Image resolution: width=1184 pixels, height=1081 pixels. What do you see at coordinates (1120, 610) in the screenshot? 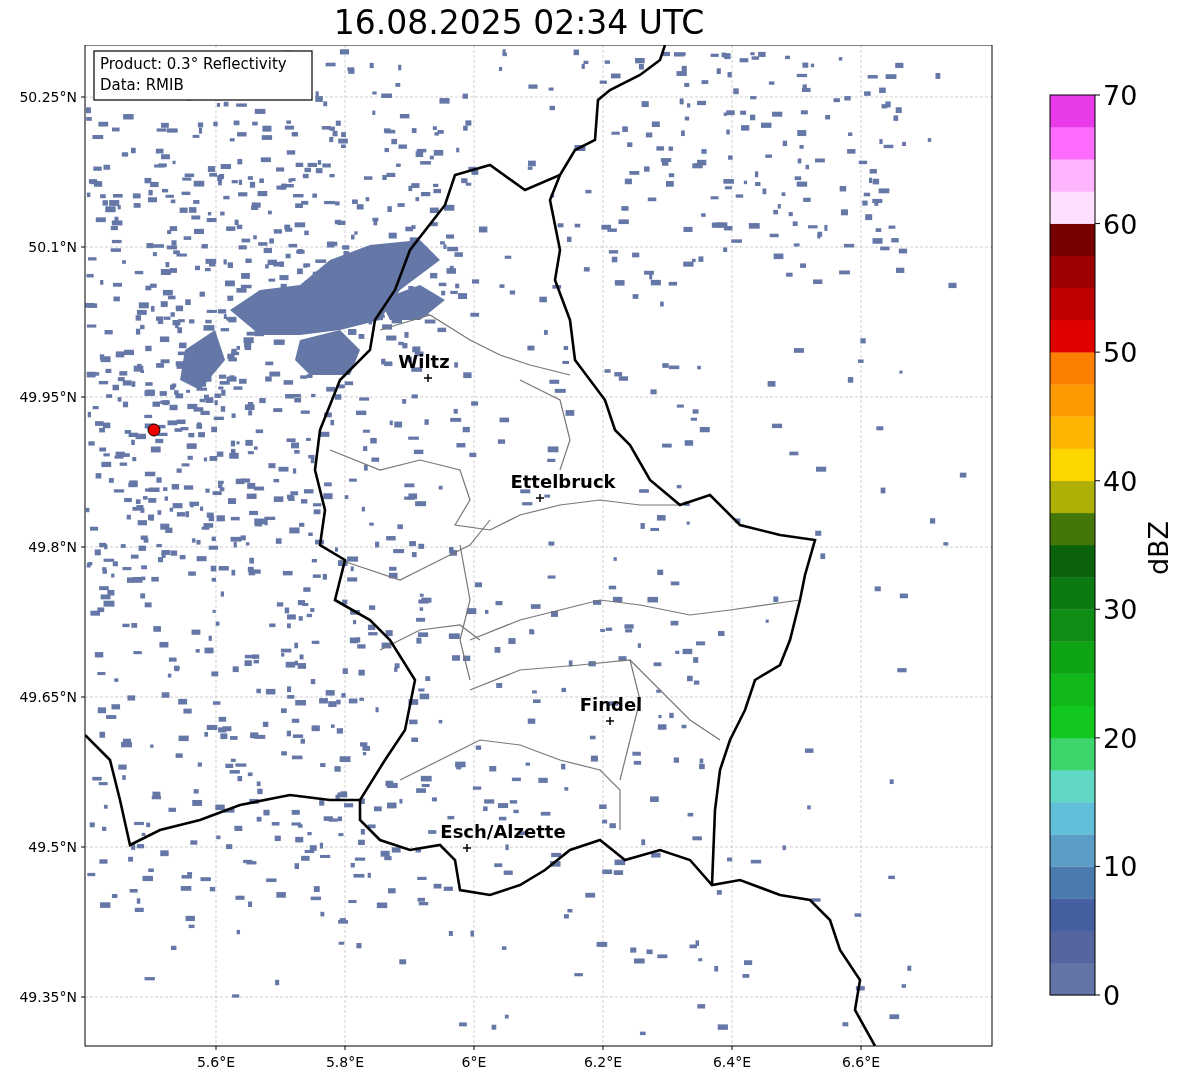
I see `colorbar-tick-label: 30` at bounding box center [1120, 610].